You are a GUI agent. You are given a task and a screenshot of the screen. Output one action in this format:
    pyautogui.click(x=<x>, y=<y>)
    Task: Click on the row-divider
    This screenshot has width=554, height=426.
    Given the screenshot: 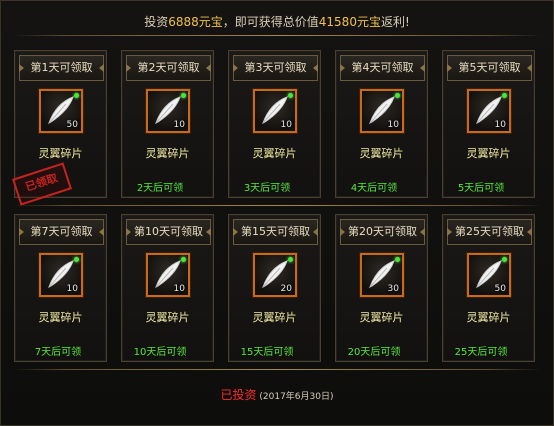 What is the action you would take?
    pyautogui.click(x=277, y=205)
    